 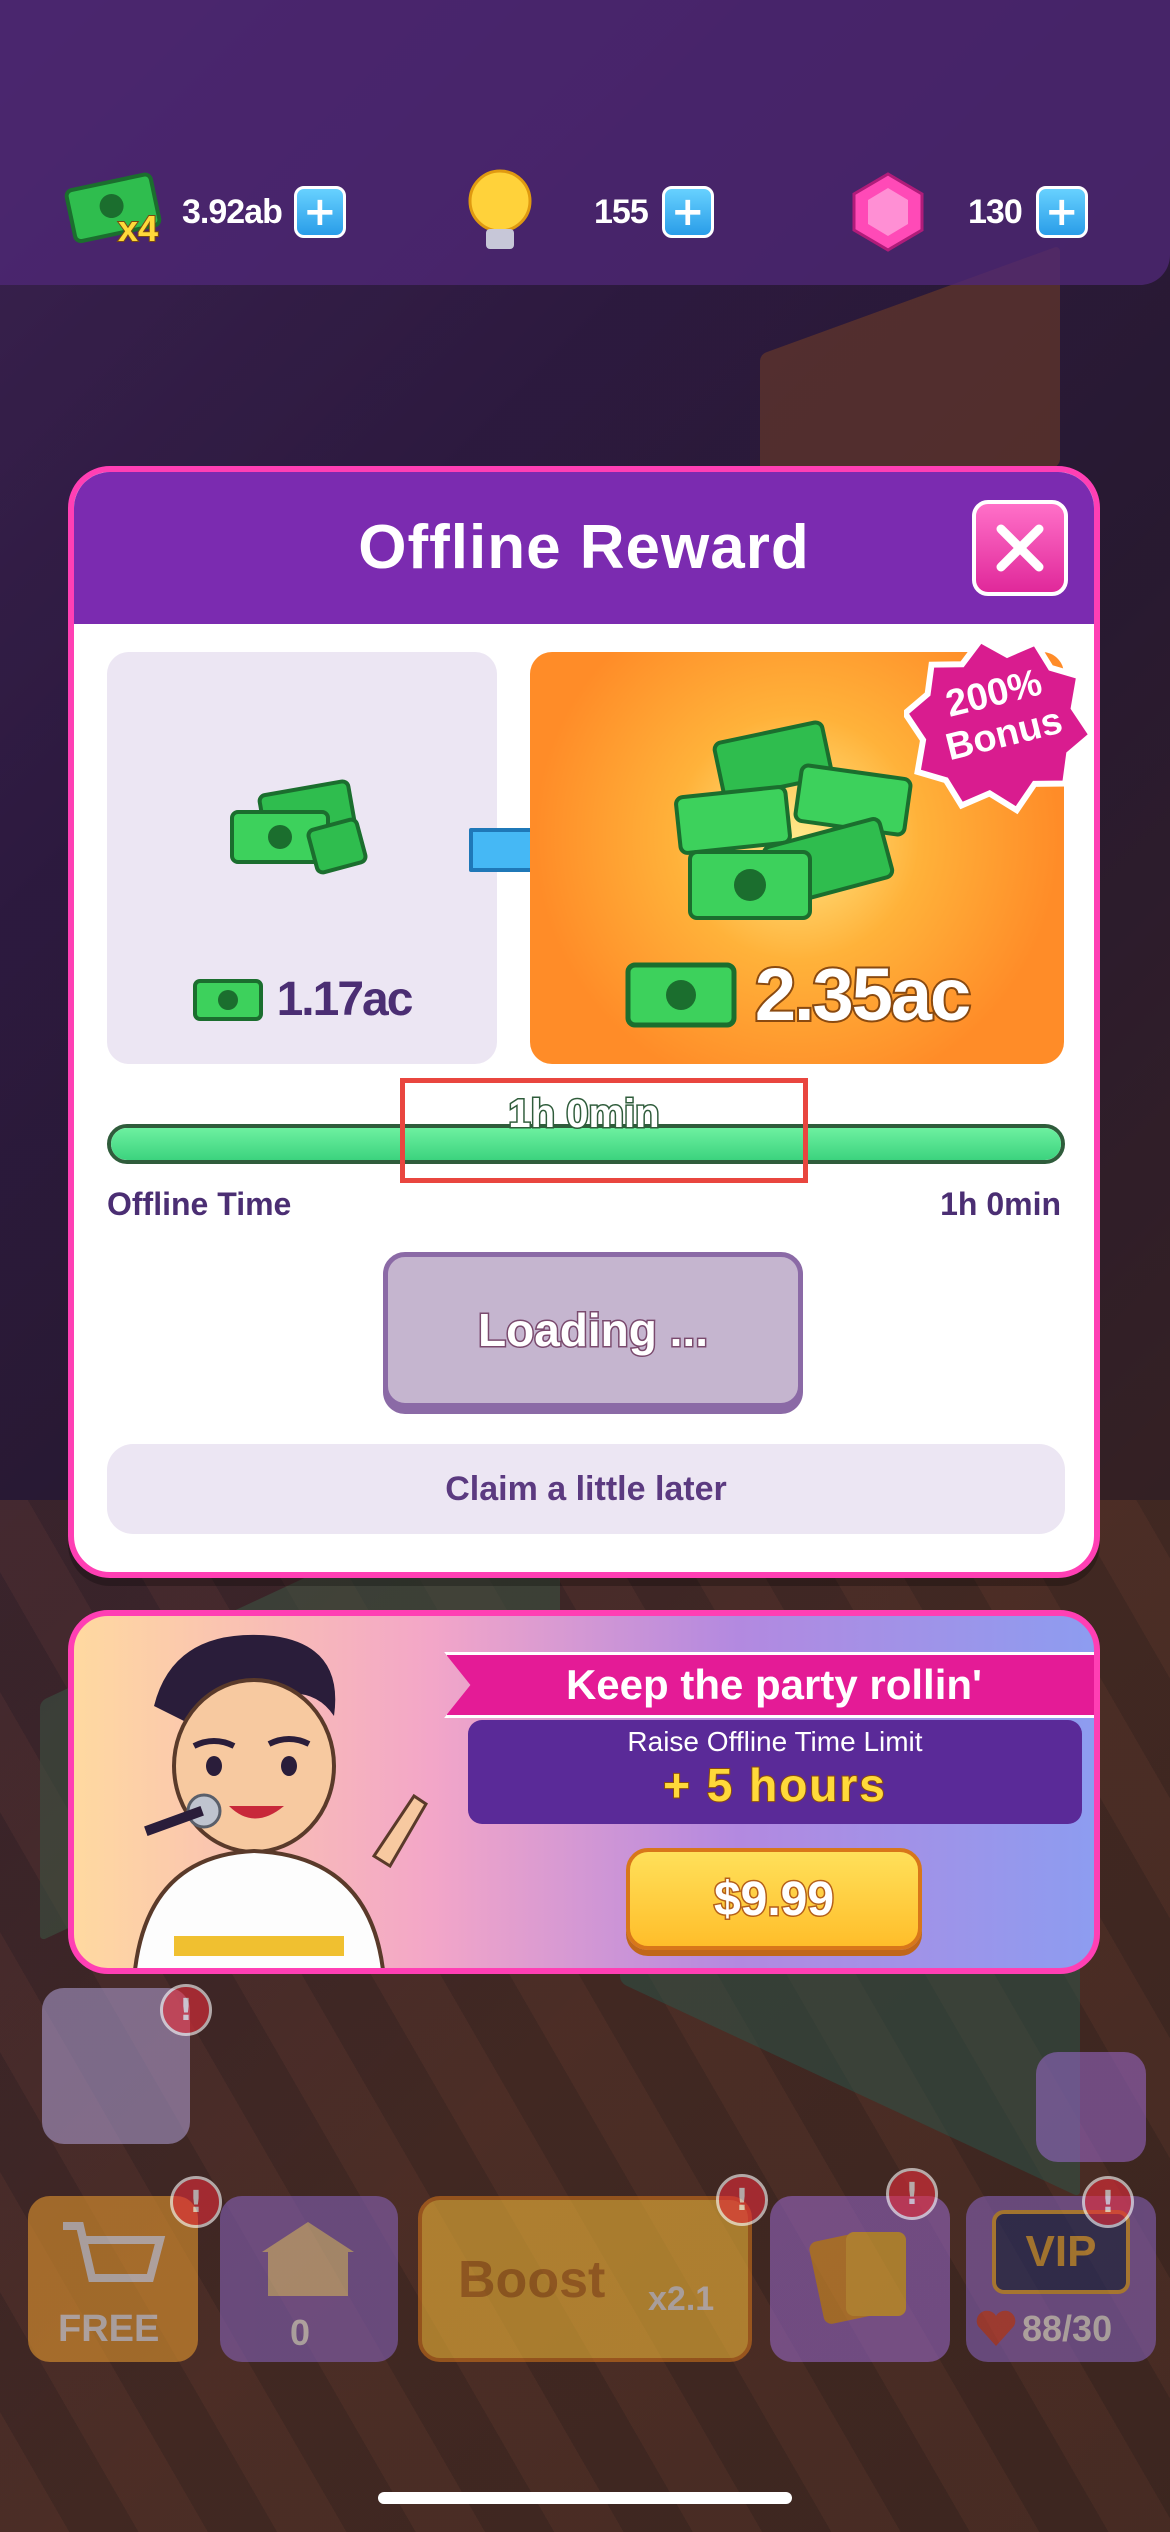 I want to click on lightbulb-icon, so click(x=500, y=209).